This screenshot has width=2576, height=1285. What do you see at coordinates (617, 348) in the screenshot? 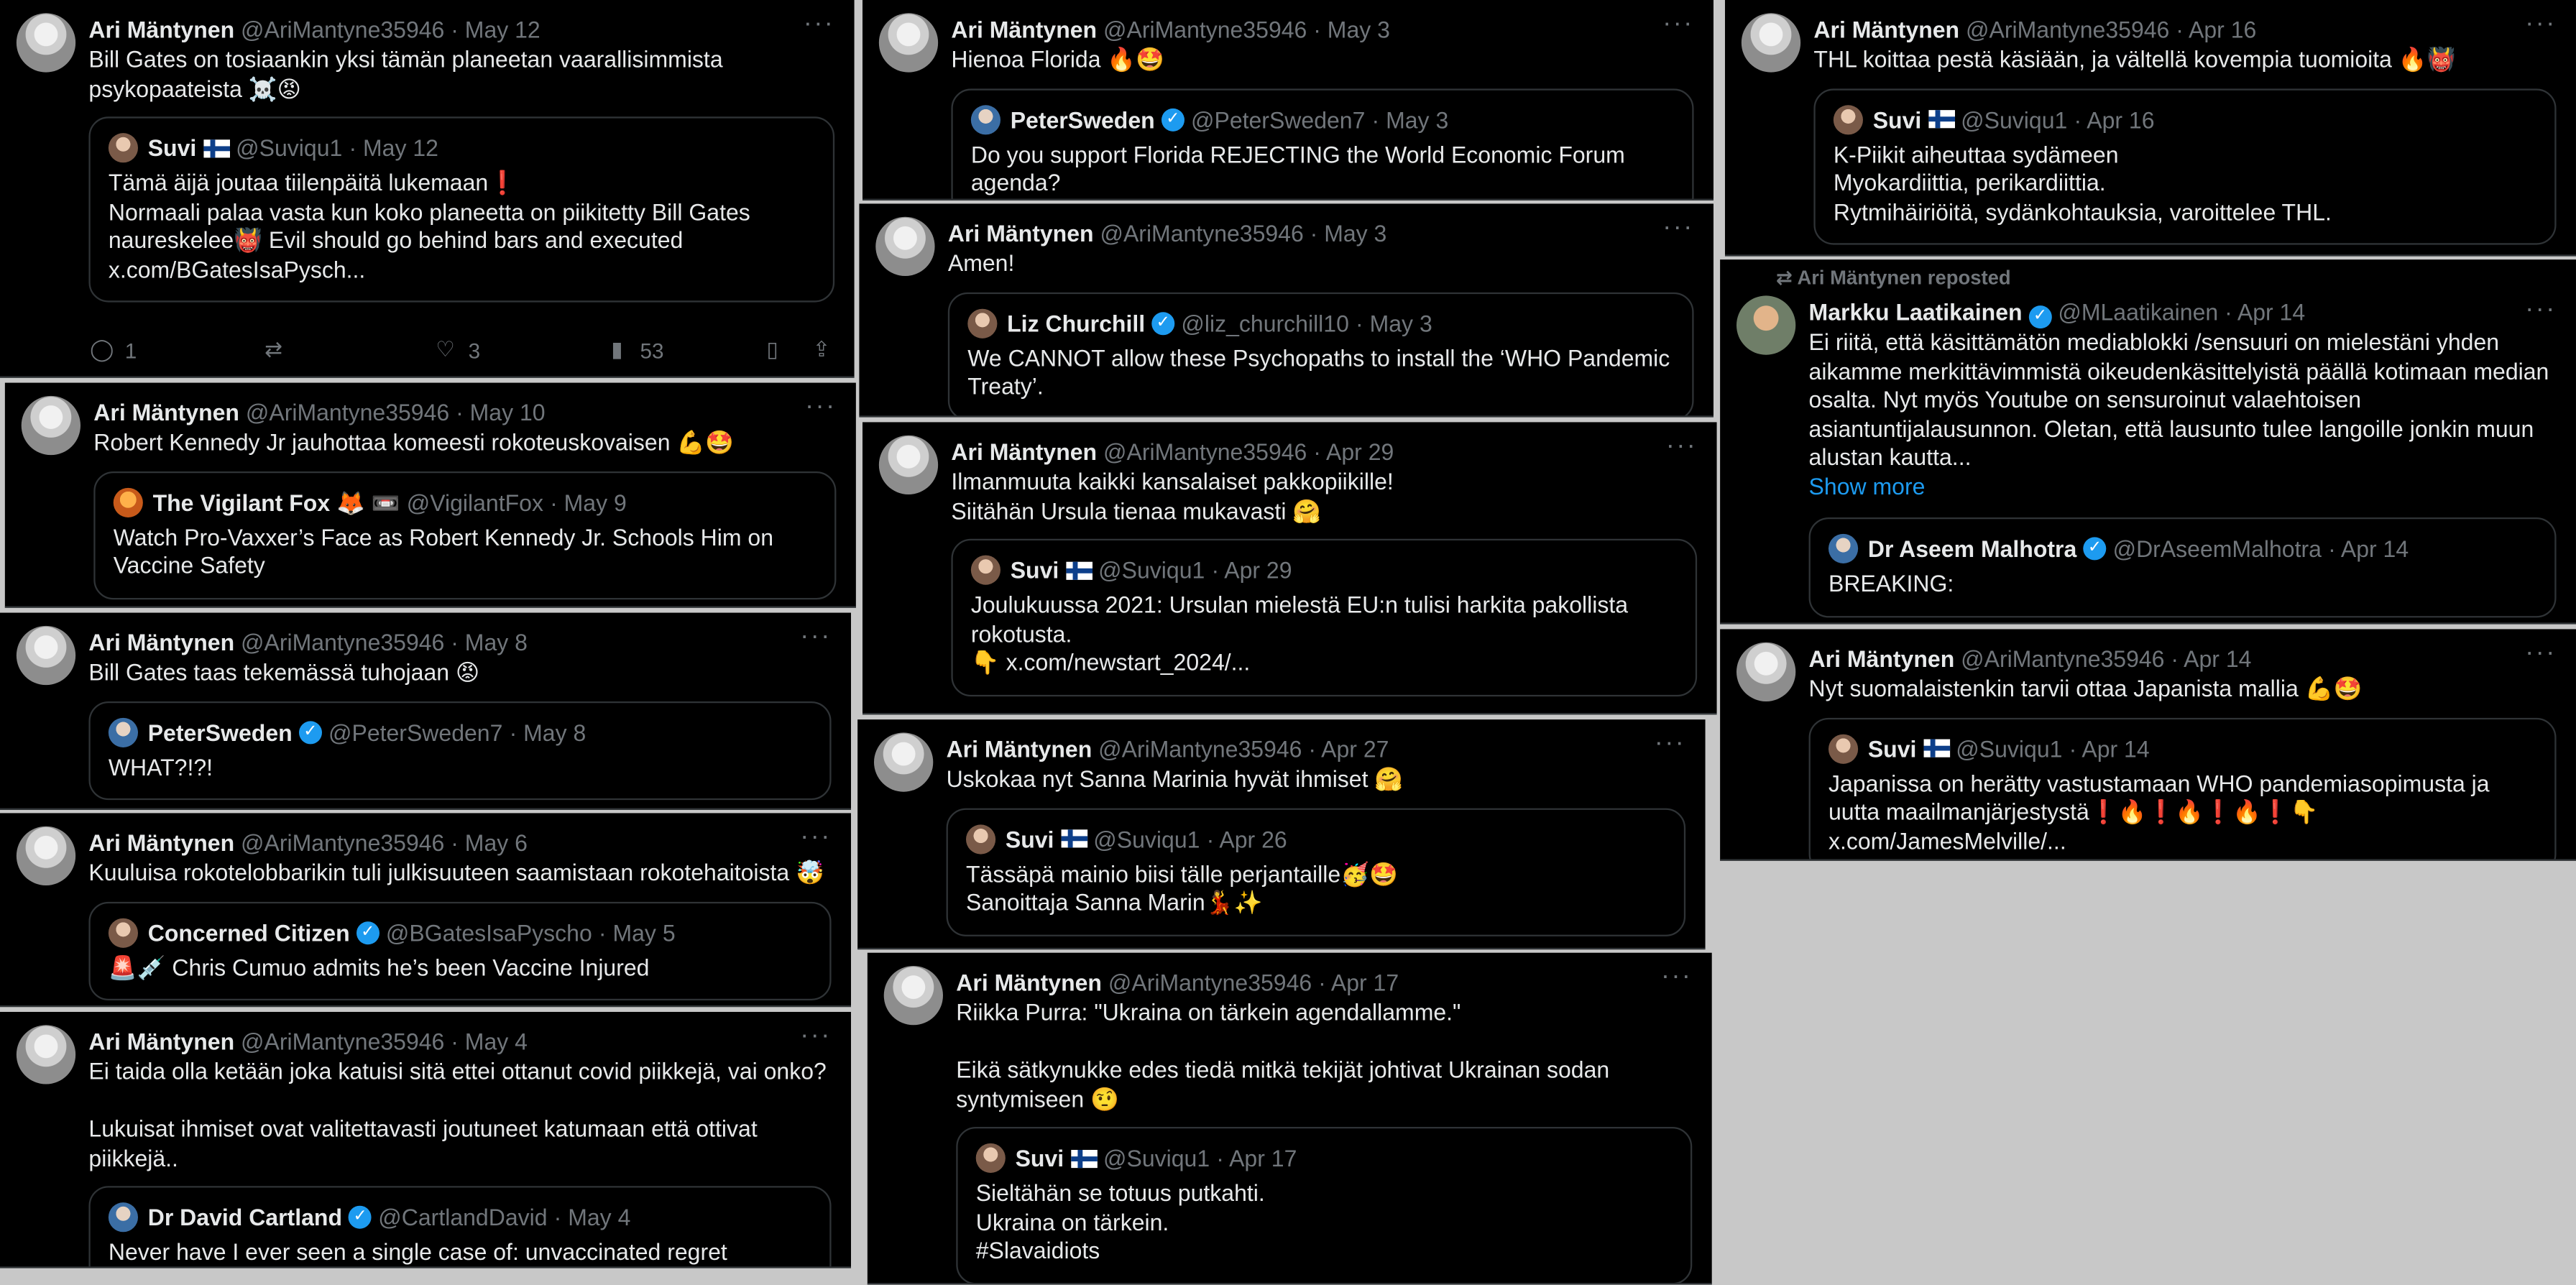
I see `views-icon: ▮` at bounding box center [617, 348].